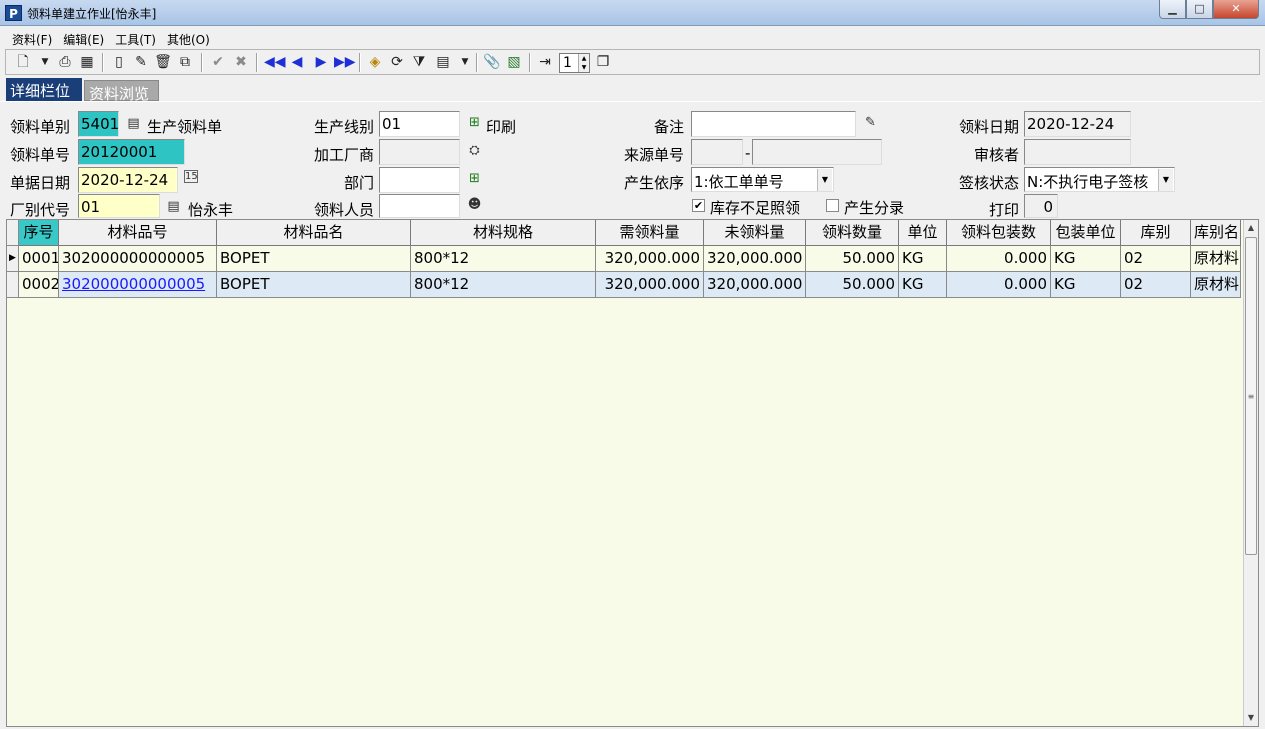  I want to click on source-no-field, so click(817, 152).